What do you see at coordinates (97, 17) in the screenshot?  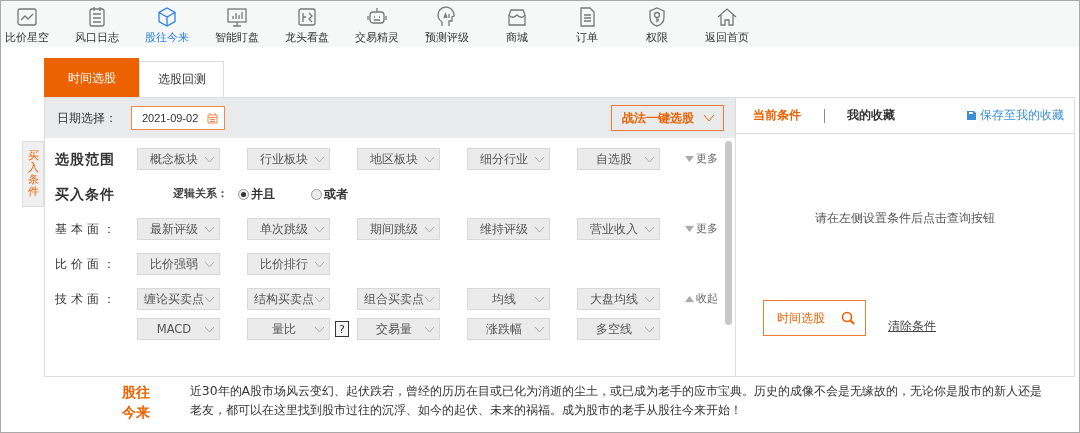 I see `notepad-icon` at bounding box center [97, 17].